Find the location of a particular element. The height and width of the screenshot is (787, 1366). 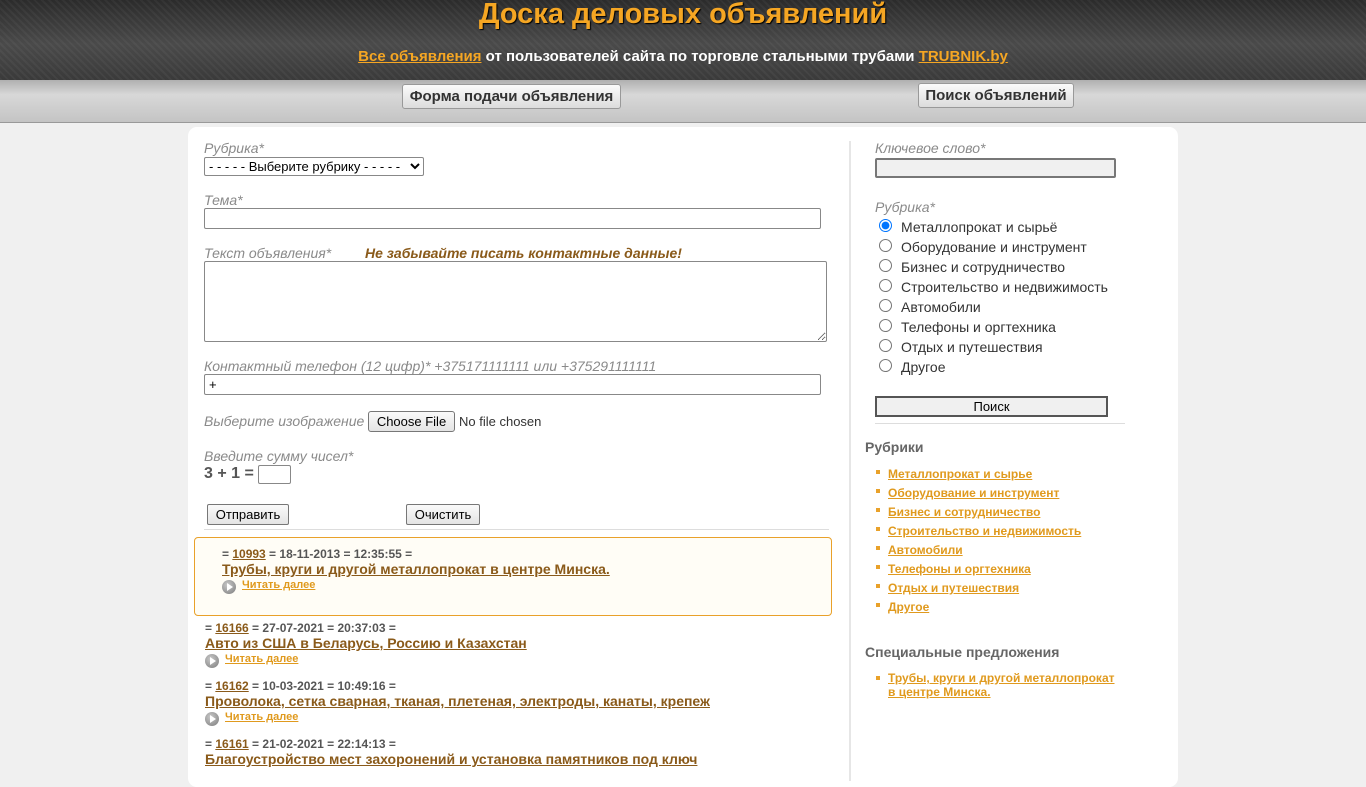

list-item: Строительство и недвижимость is located at coordinates (978, 531).